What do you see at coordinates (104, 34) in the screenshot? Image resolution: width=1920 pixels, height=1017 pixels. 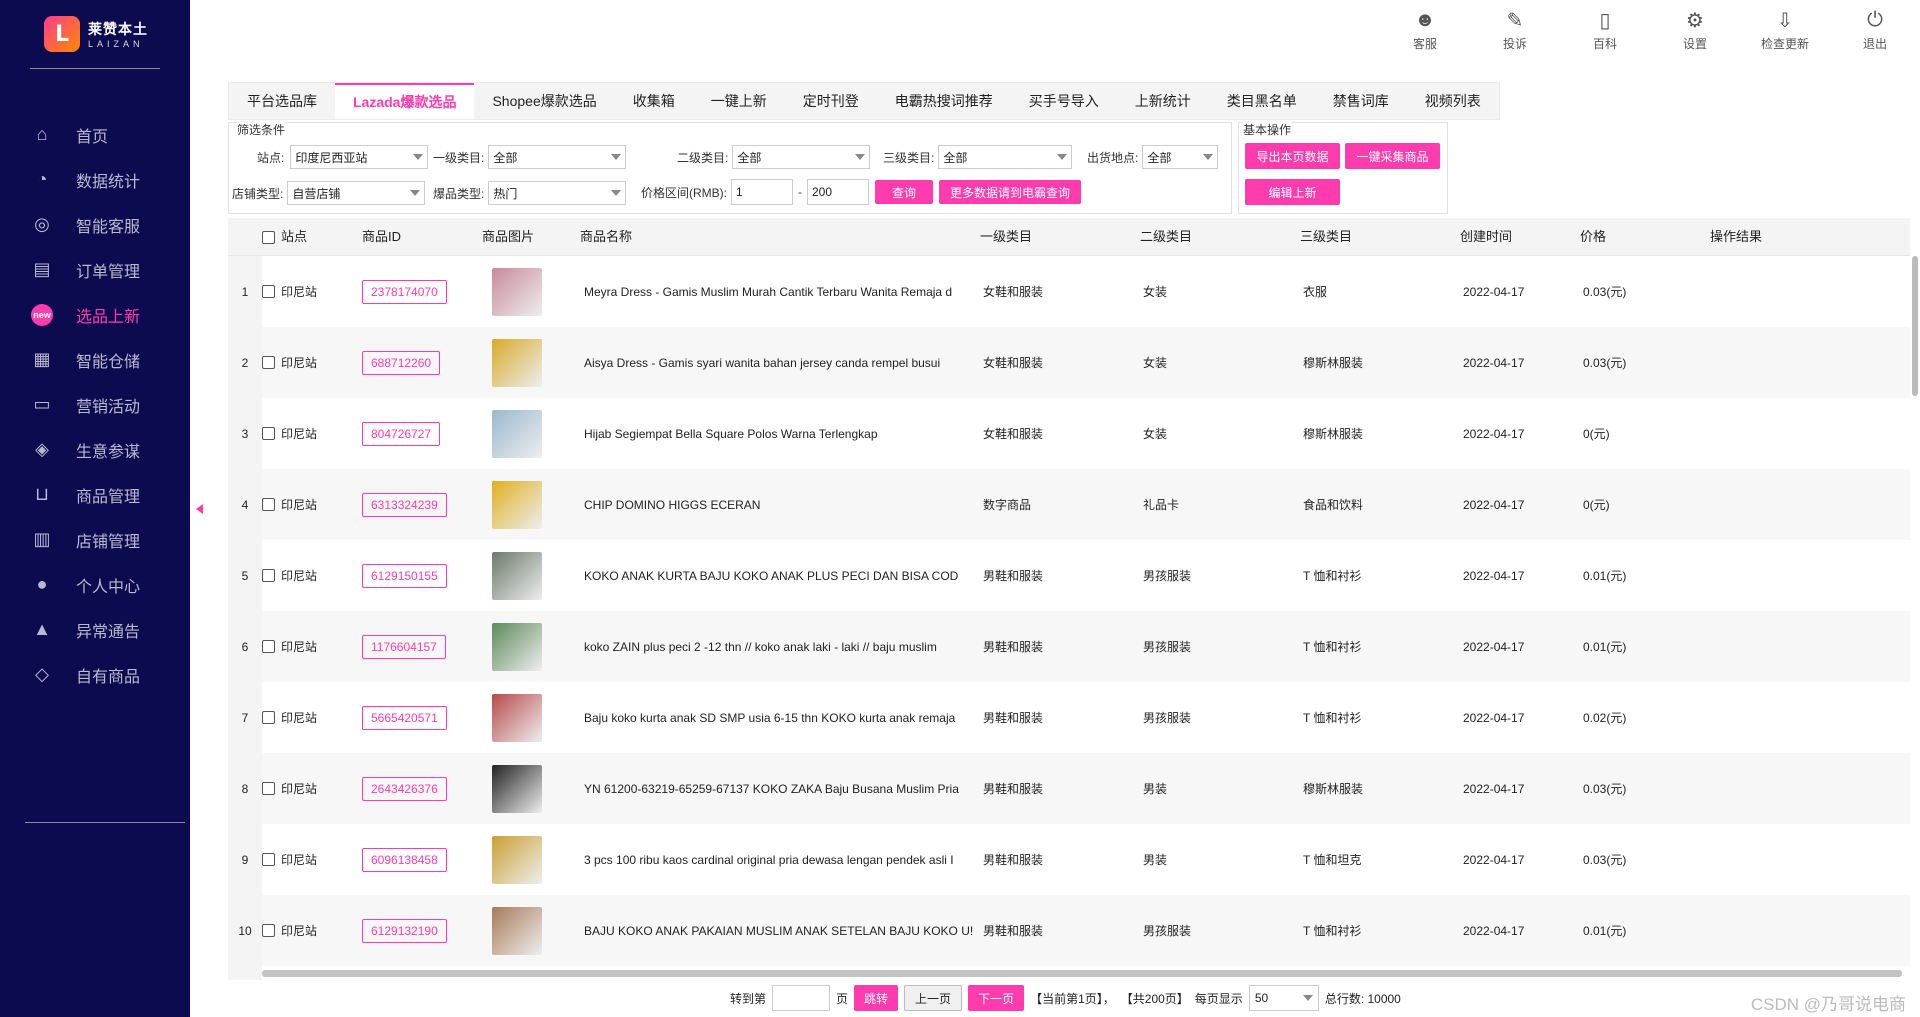 I see `app-logo: L 莱赞本土 LAIZAN` at bounding box center [104, 34].